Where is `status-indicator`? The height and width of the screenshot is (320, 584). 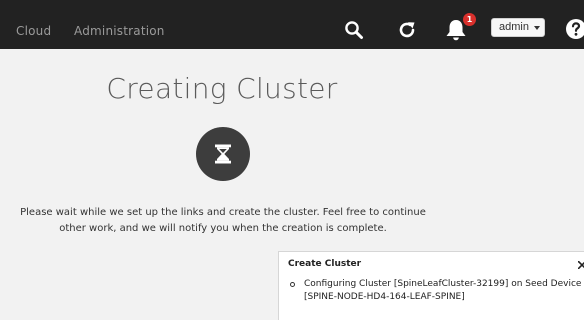 status-indicator is located at coordinates (223, 154).